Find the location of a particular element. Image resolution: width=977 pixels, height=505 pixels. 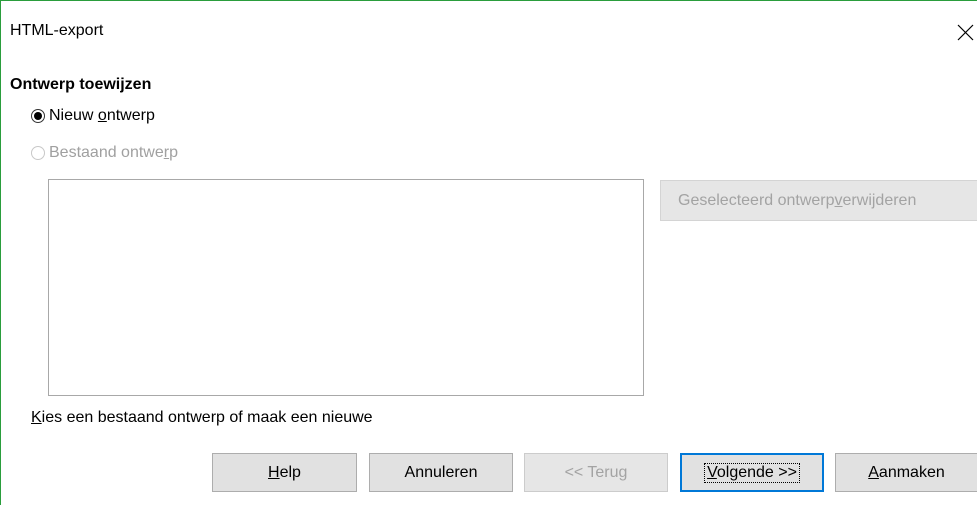

title-bar: HTML-export is located at coordinates (489, 21).